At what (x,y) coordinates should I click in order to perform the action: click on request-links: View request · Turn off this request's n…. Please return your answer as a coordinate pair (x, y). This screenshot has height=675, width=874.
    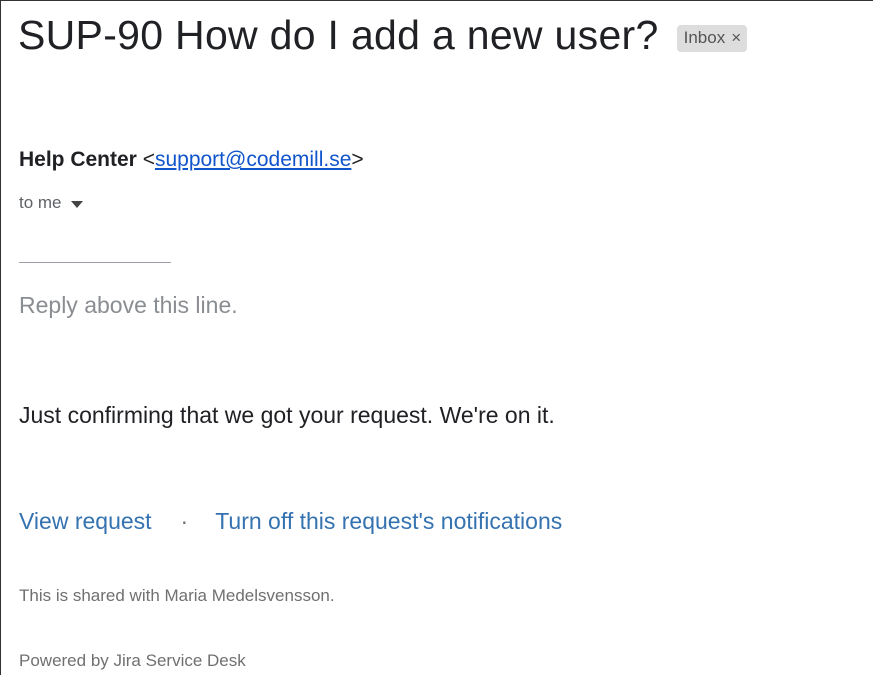
    Looking at the image, I should click on (290, 521).